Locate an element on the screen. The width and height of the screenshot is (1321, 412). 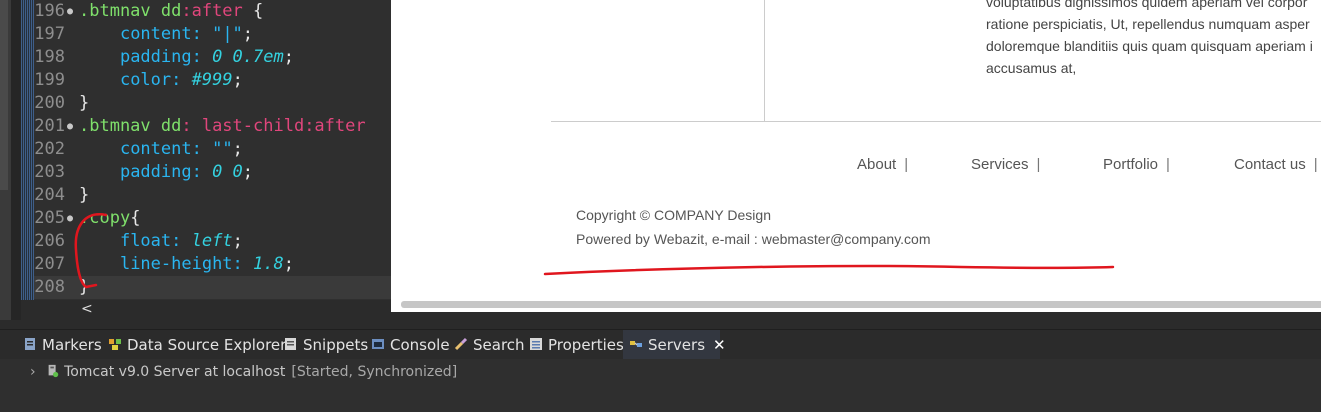
code-line: 196 ● .btmnav dd:after { is located at coordinates (212, 11).